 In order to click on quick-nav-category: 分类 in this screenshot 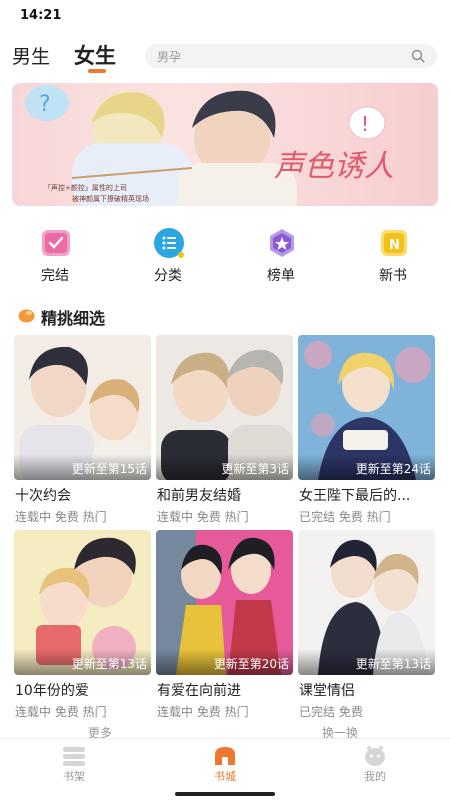, I will do `click(168, 256)`.